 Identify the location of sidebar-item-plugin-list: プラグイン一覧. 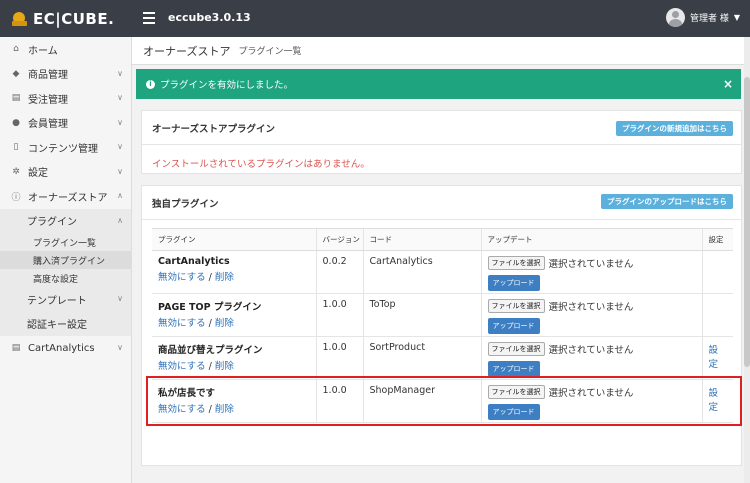
(65, 242).